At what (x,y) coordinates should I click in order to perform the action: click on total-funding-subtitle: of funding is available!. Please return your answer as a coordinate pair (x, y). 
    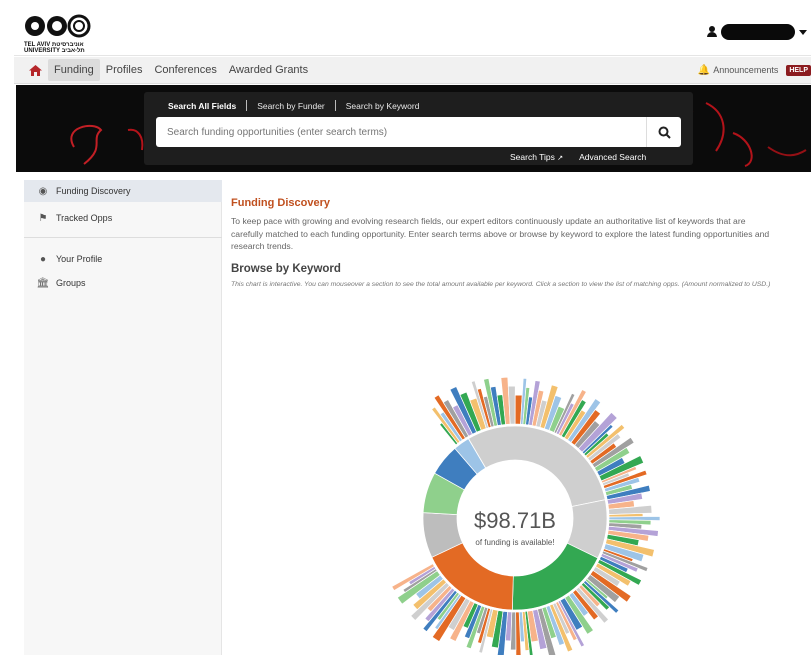
    Looking at the image, I should click on (515, 542).